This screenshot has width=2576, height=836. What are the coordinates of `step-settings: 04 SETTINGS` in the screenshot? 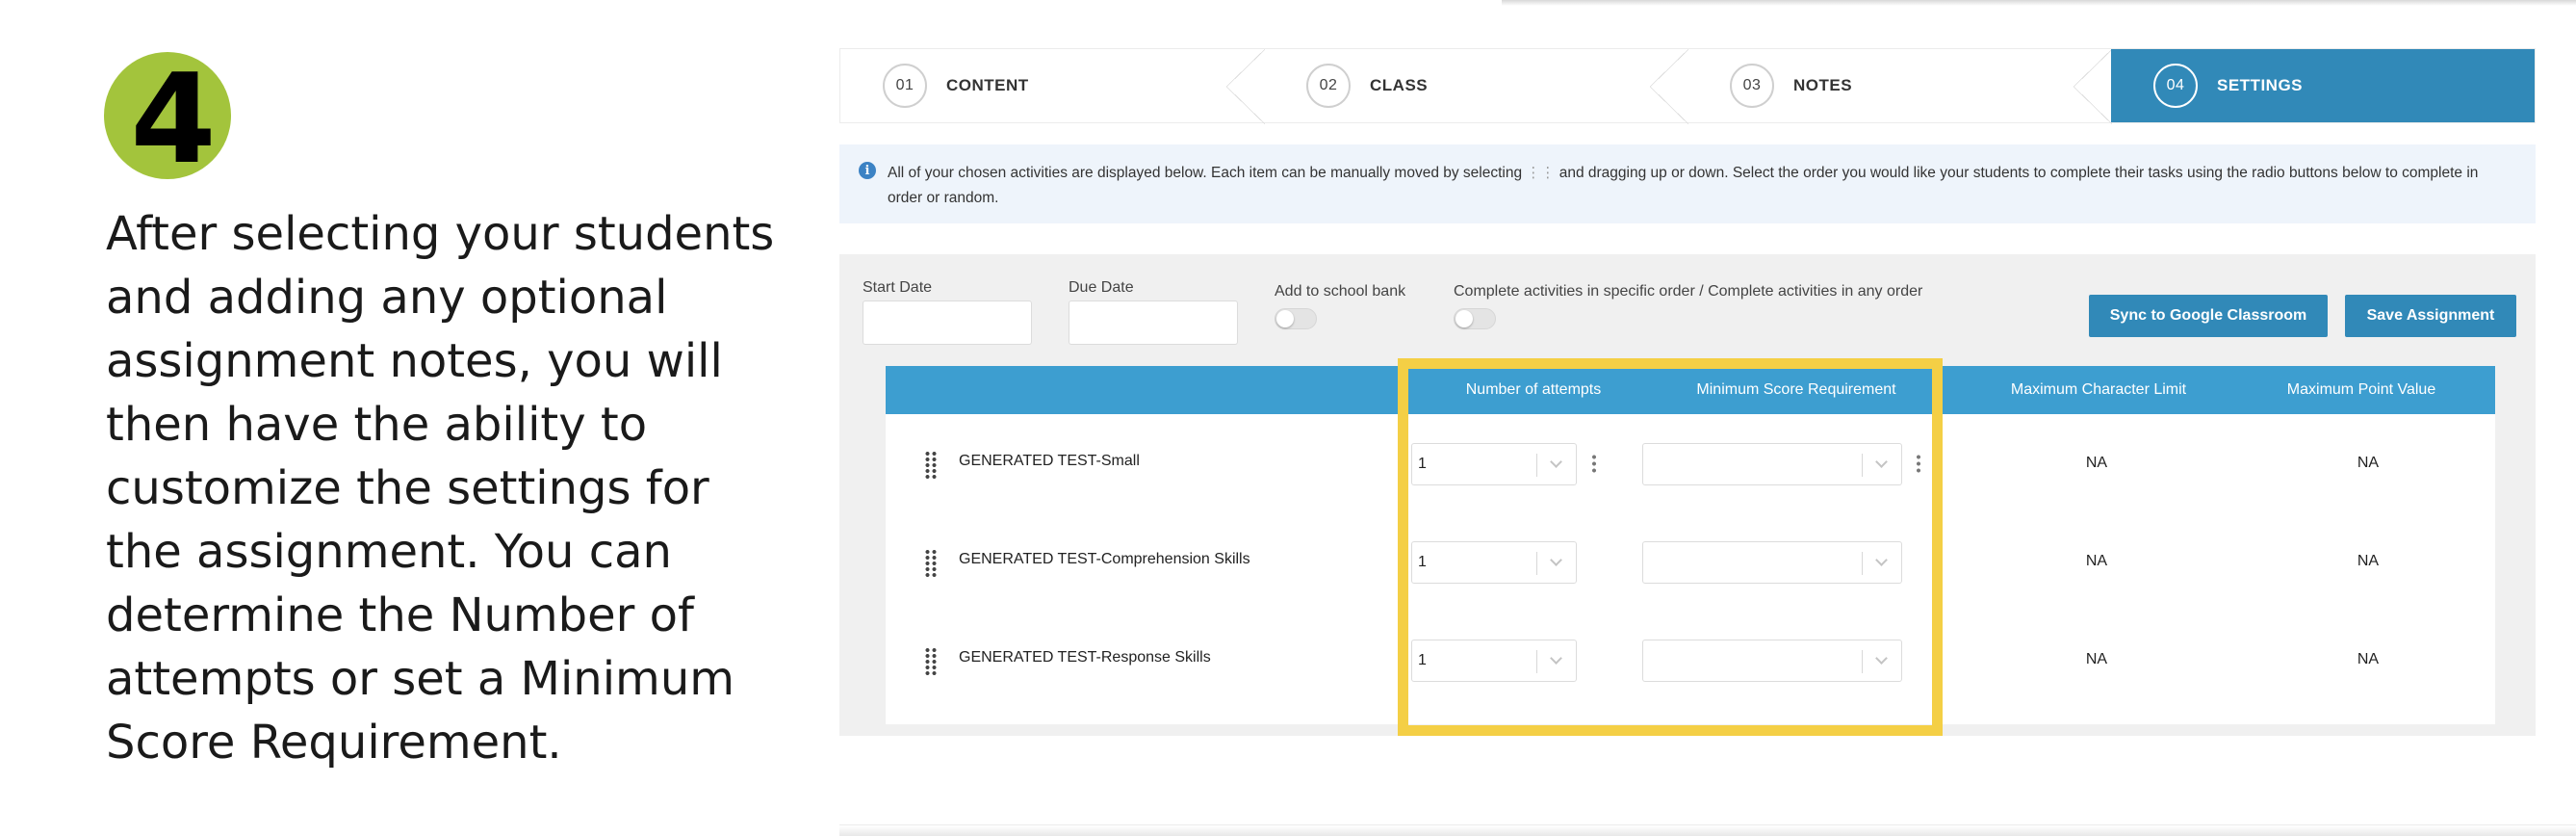 It's located at (2323, 85).